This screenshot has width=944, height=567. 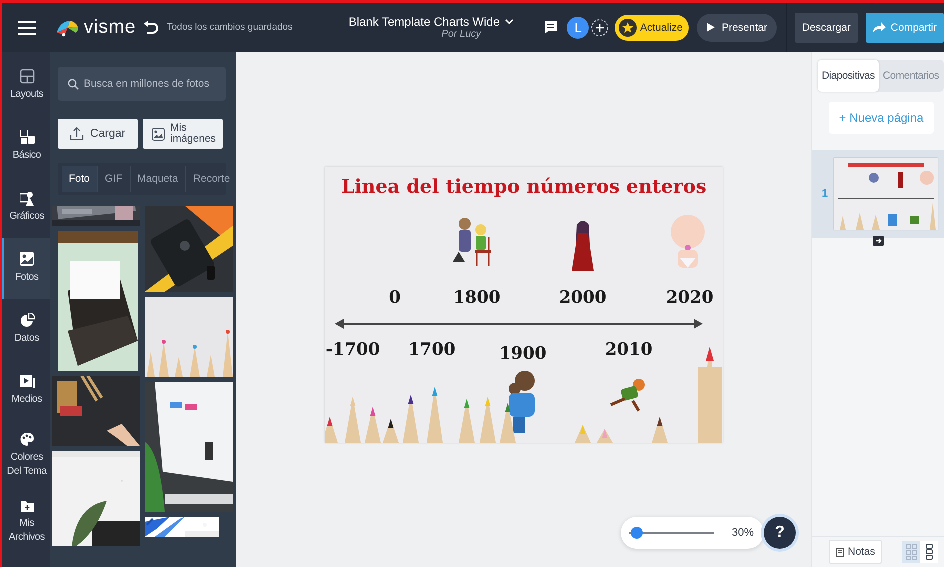 I want to click on year-label: -1700, so click(x=352, y=350).